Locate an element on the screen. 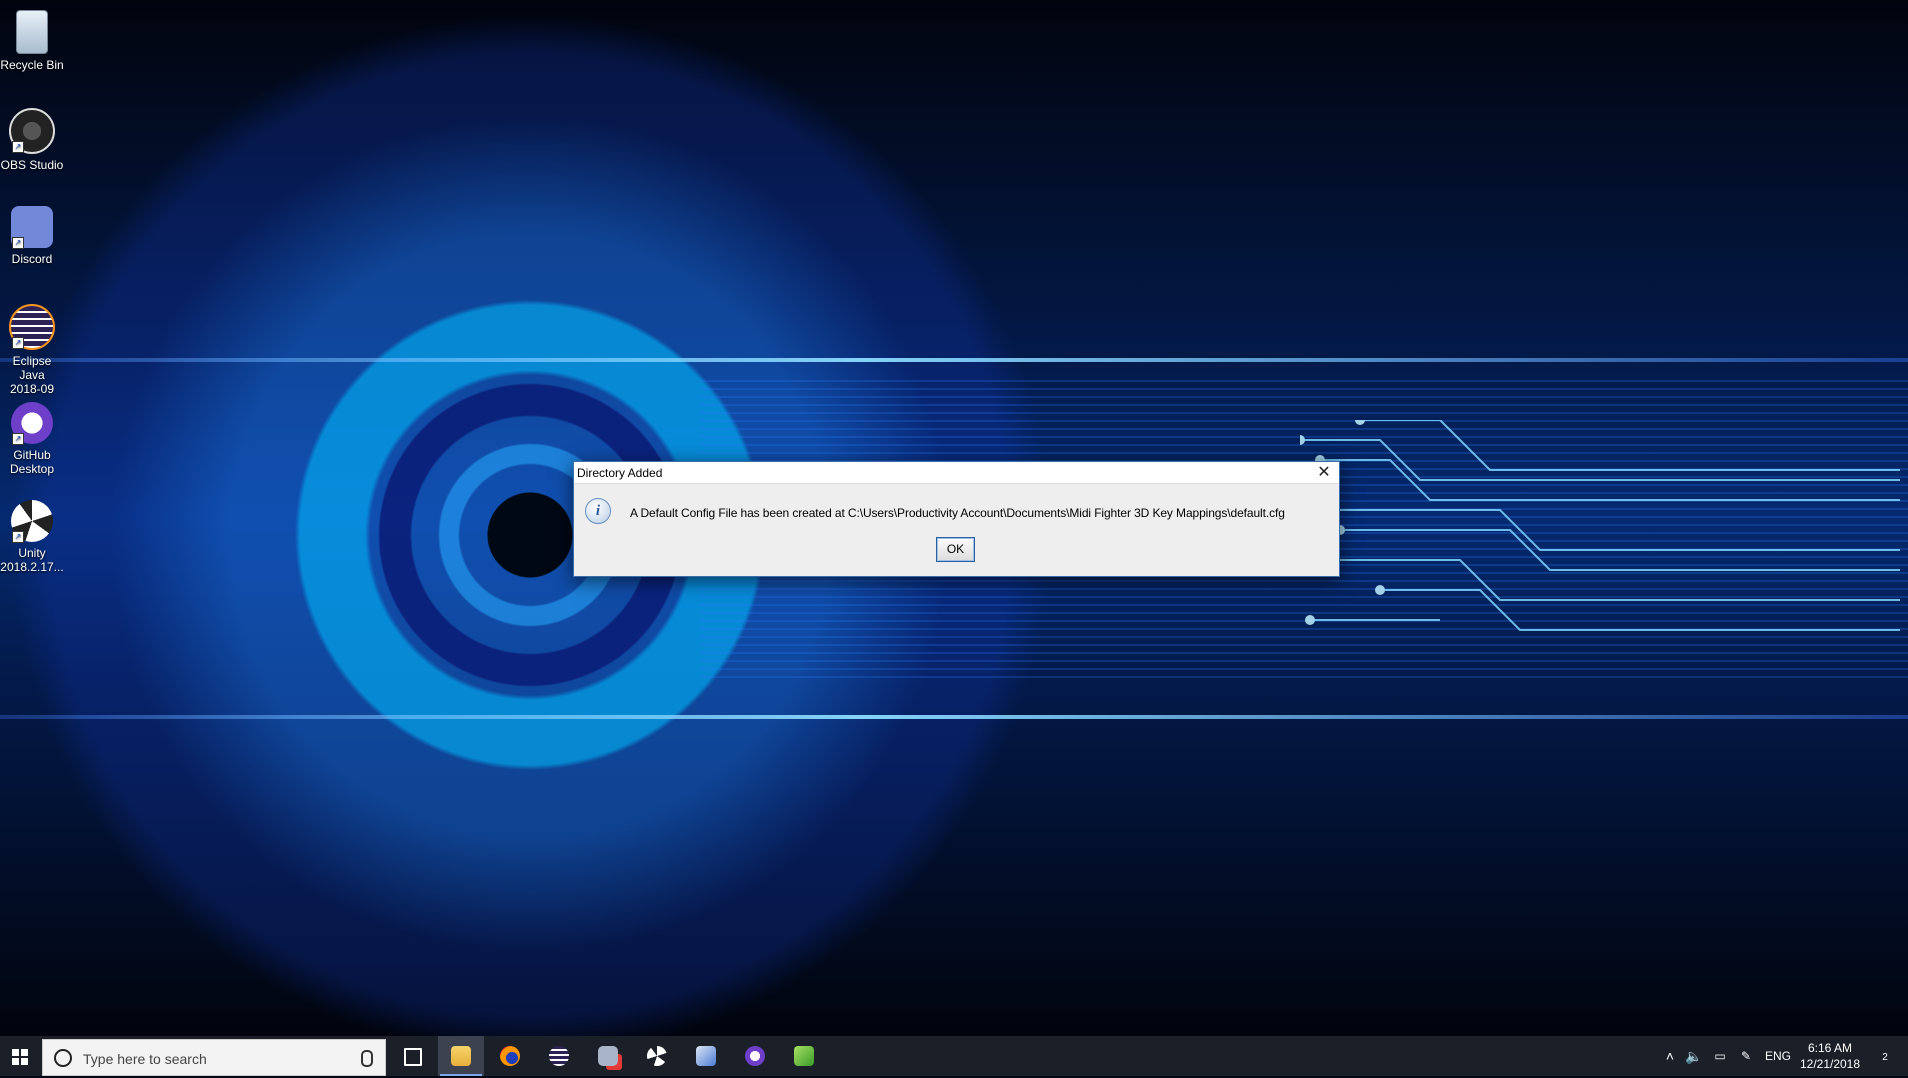  taskbar-task-view is located at coordinates (412, 1056).